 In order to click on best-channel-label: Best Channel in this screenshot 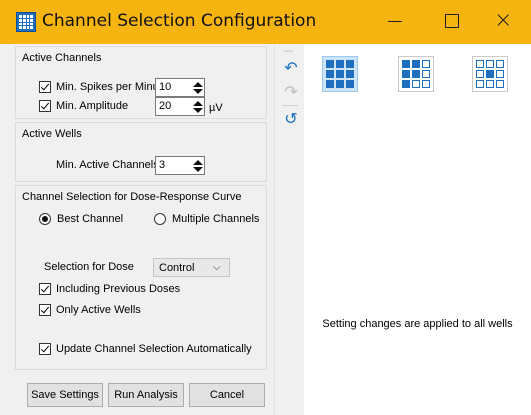, I will do `click(90, 219)`.